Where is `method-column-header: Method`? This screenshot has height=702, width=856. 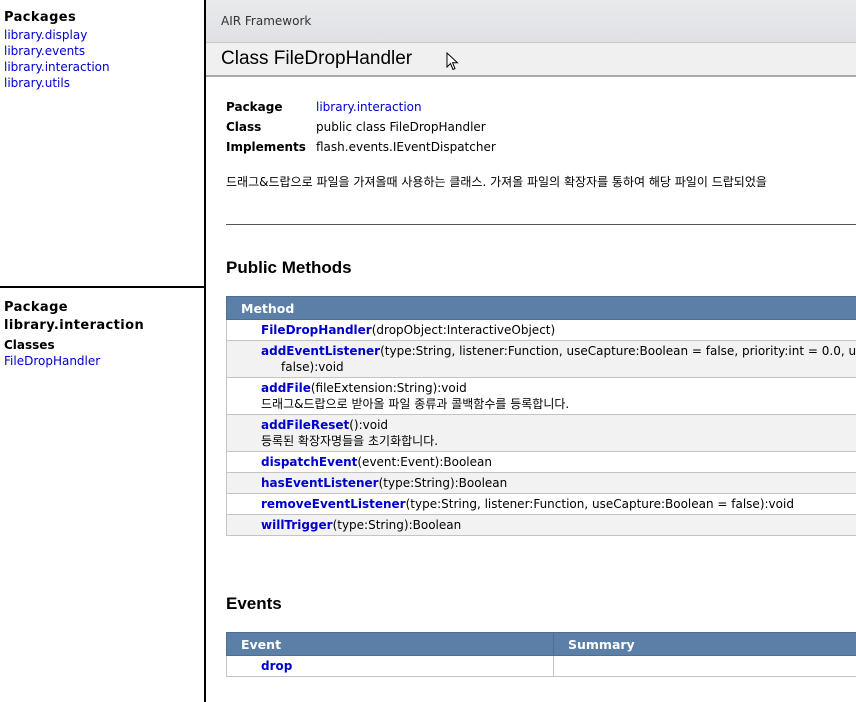
method-column-header: Method is located at coordinates (541, 308).